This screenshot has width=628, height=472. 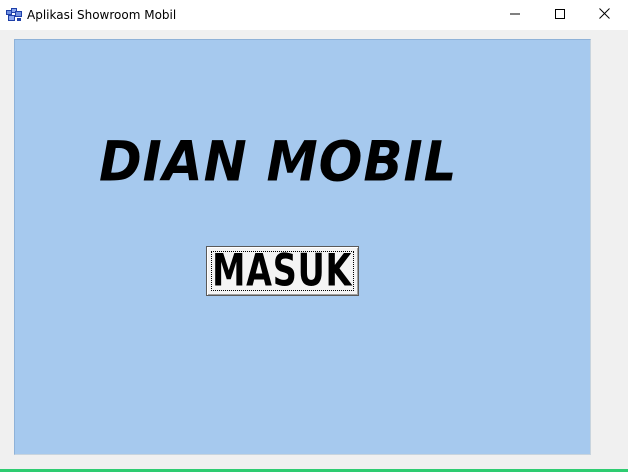 What do you see at coordinates (102, 15) in the screenshot?
I see `window-title: Aplikasi Showroom Mobil` at bounding box center [102, 15].